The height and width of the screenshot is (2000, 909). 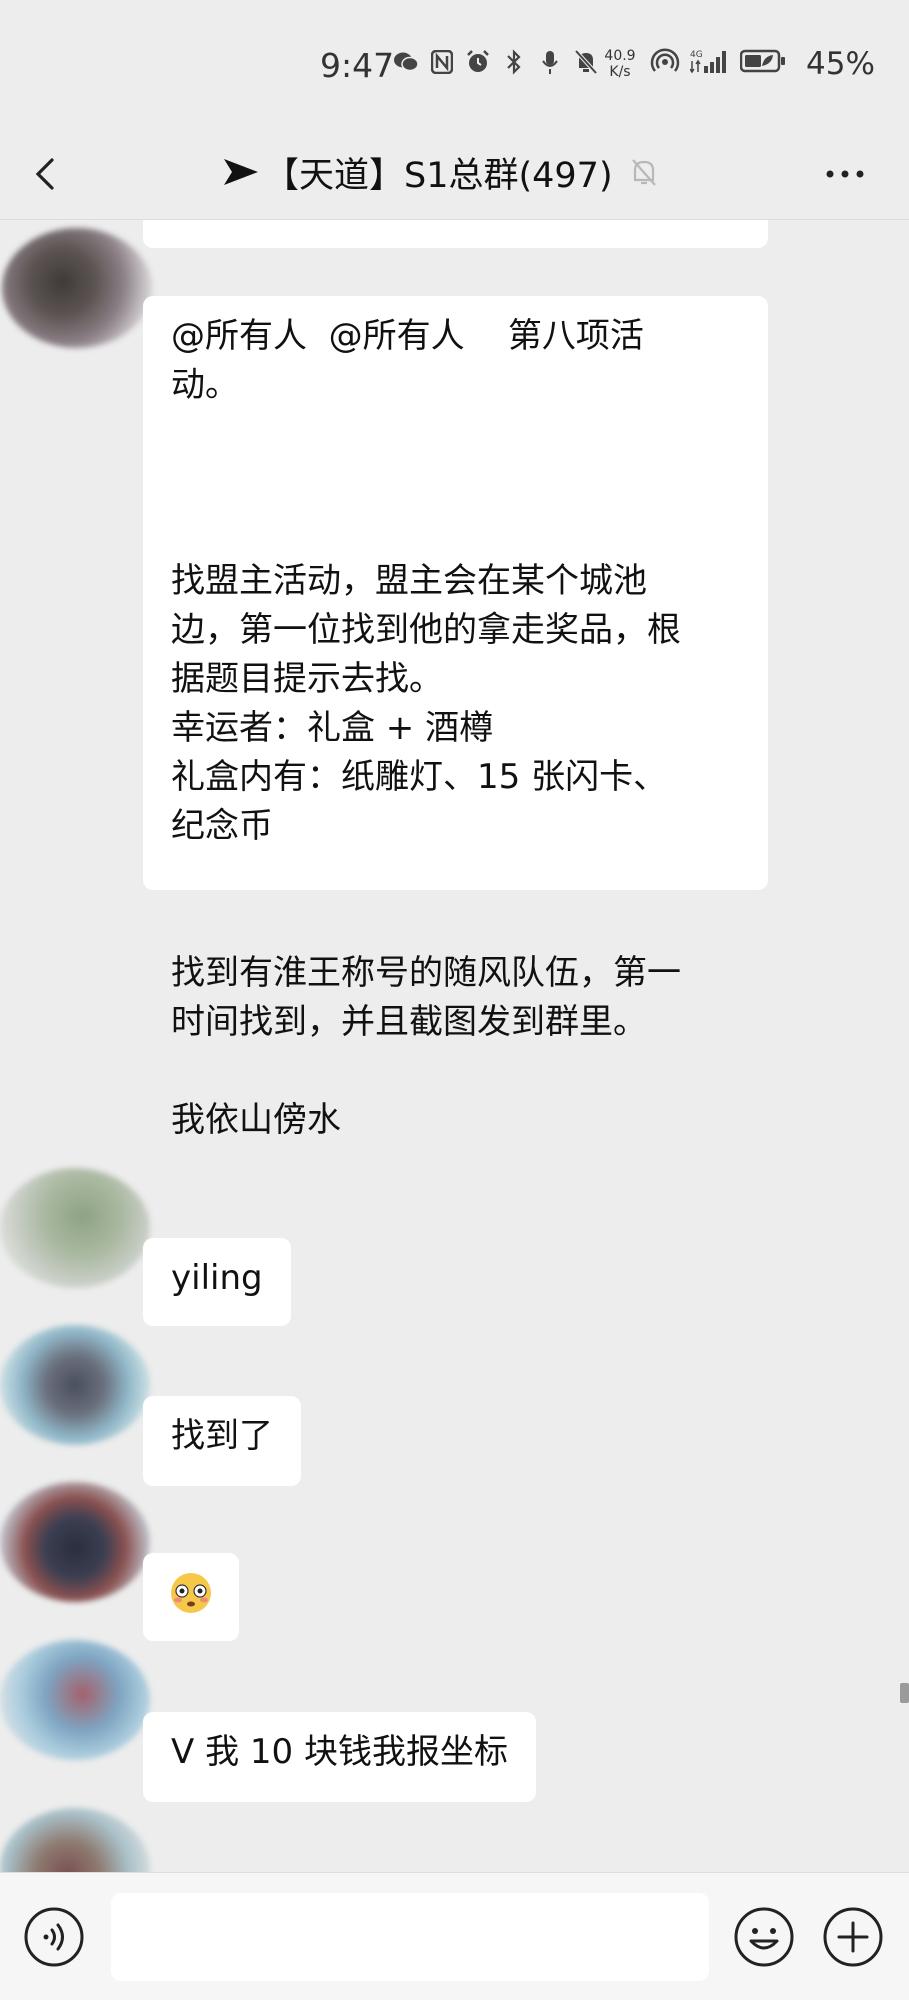 What do you see at coordinates (442, 62) in the screenshot?
I see `nfc-icon` at bounding box center [442, 62].